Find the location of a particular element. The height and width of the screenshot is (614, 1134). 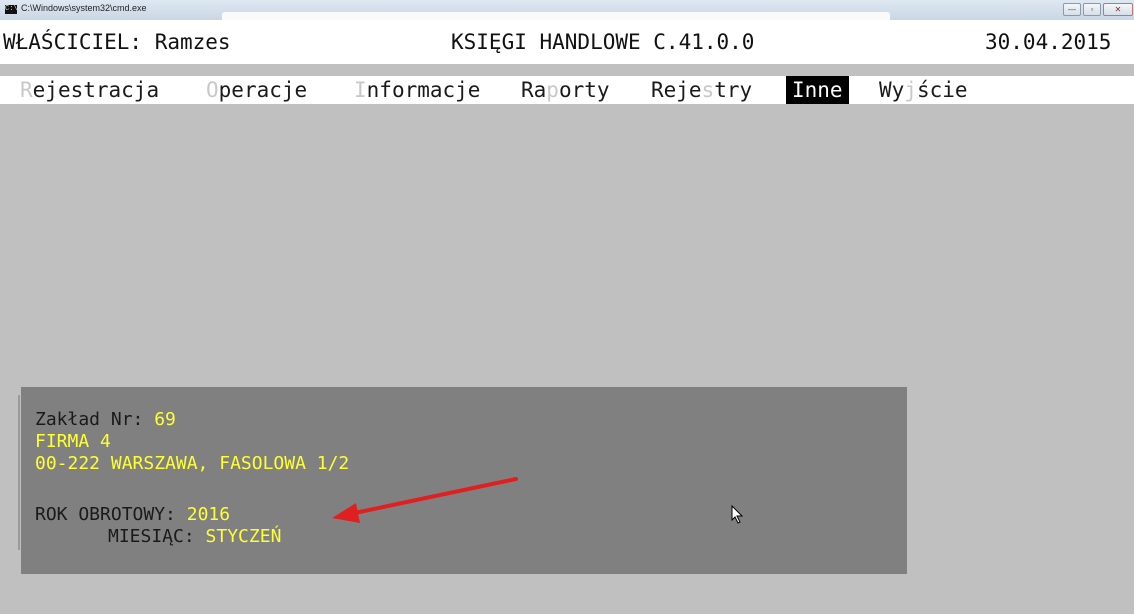

mouse-cursor-icon is located at coordinates (737, 514).